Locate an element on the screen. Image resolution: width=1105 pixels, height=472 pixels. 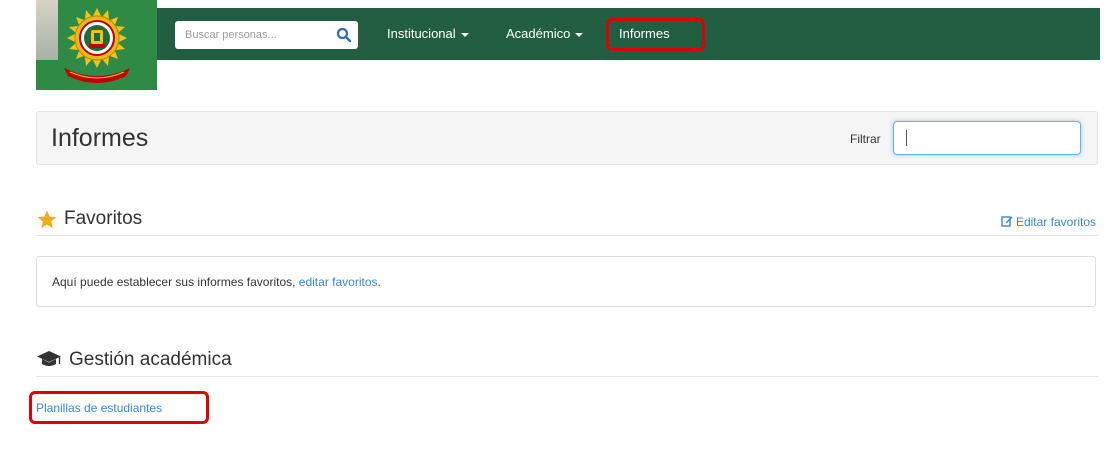
page-title: Informes is located at coordinates (100, 138).